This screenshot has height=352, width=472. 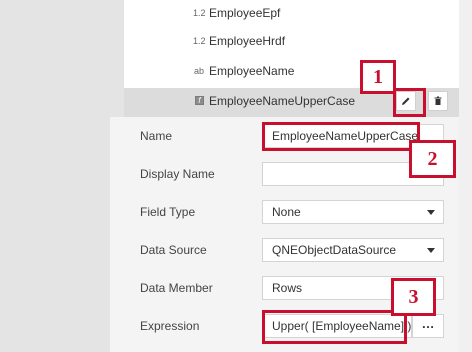 I want to click on highlight-edit-button, so click(x=409, y=102).